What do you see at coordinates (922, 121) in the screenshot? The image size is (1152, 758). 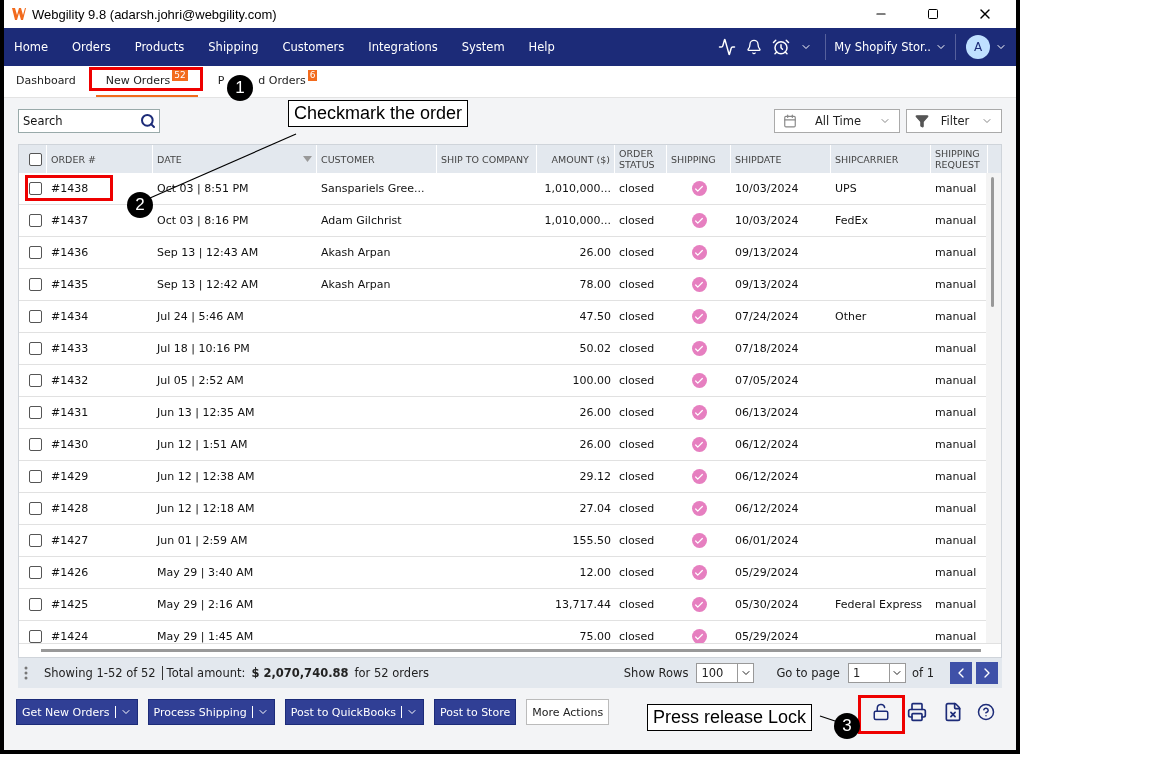 I see `filter-icon` at bounding box center [922, 121].